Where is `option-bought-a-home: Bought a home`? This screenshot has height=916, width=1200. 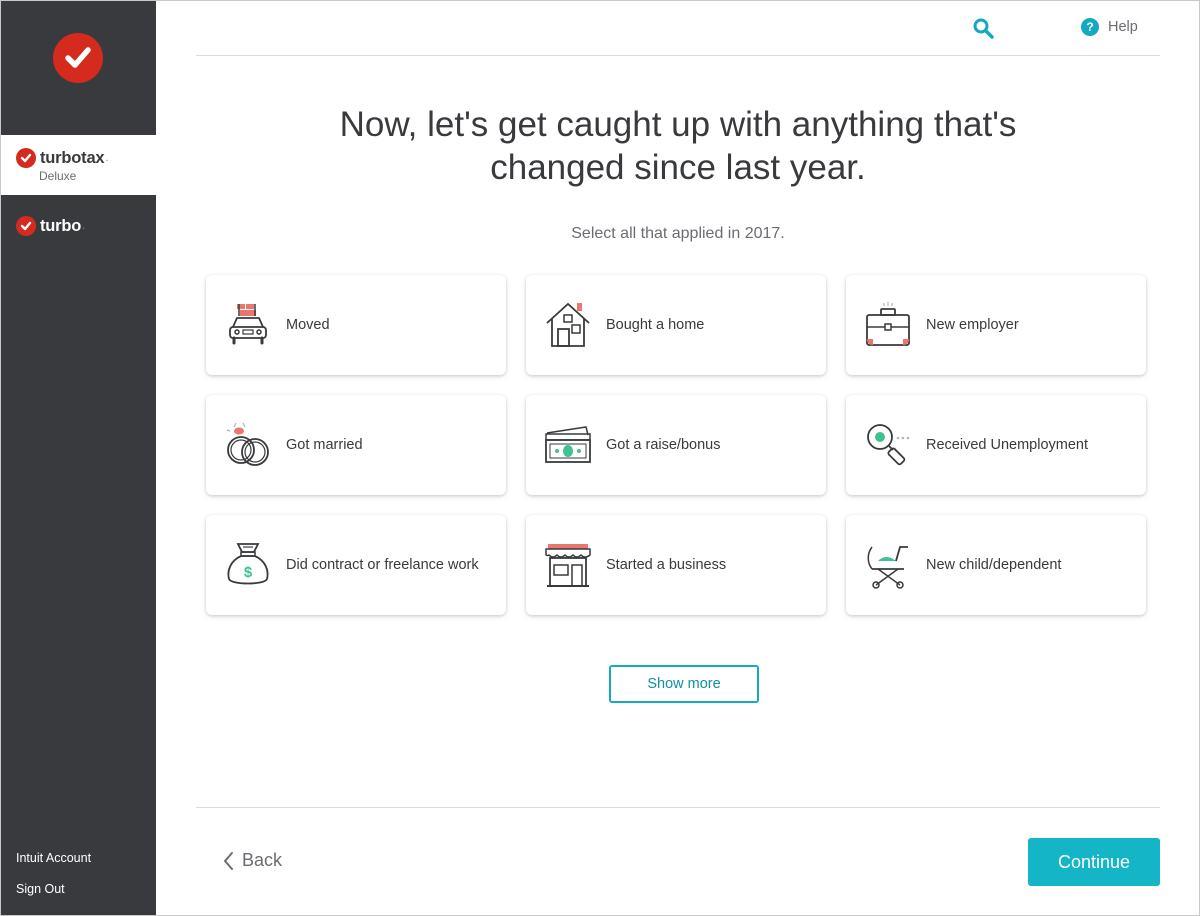 option-bought-a-home: Bought a home is located at coordinates (676, 325).